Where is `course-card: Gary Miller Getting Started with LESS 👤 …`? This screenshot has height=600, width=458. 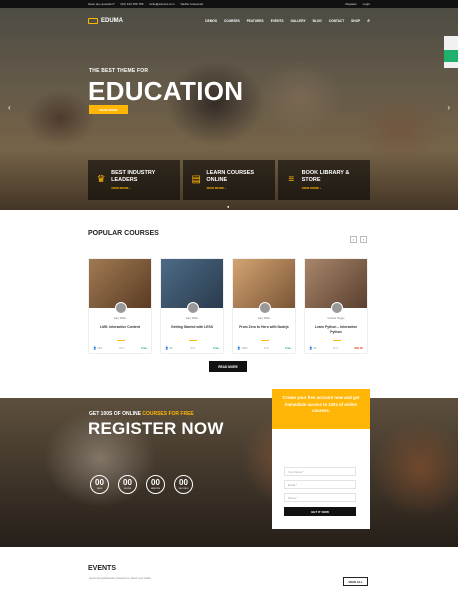 course-card: Gary Miller Getting Started with LESS 👤 … is located at coordinates (192, 306).